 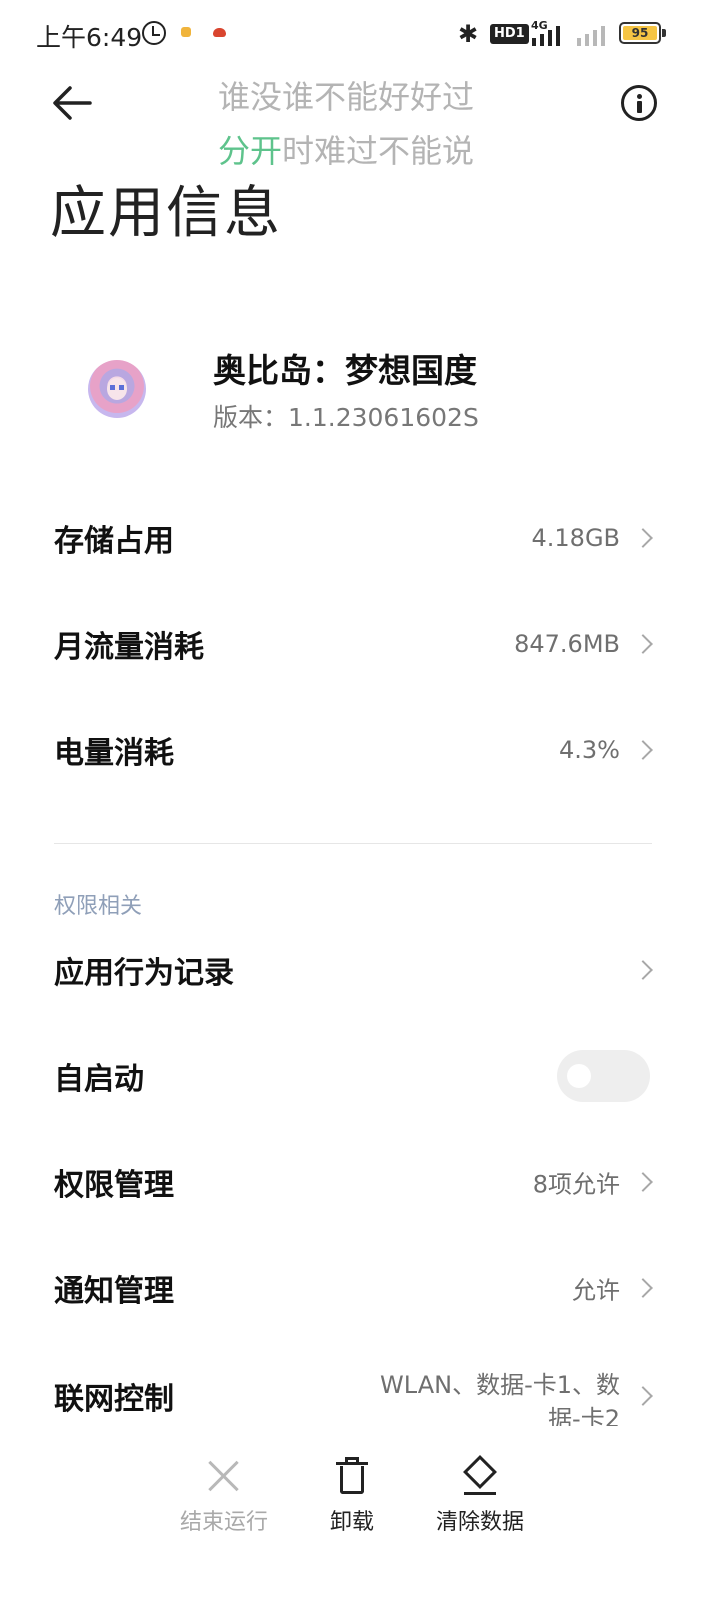 I want to click on app-name: 奥比岛：梦想国度, so click(x=345, y=370).